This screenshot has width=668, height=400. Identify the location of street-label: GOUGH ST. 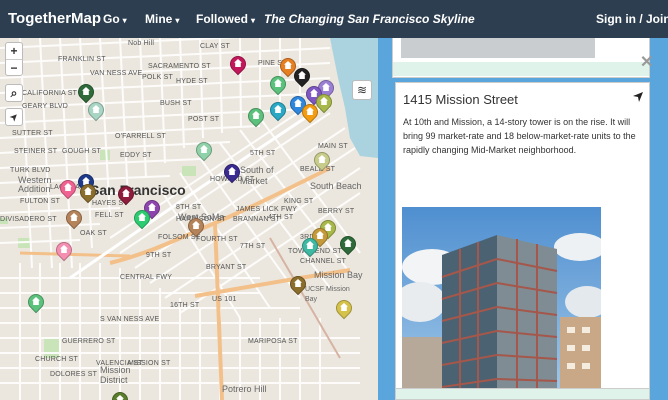
(81, 151).